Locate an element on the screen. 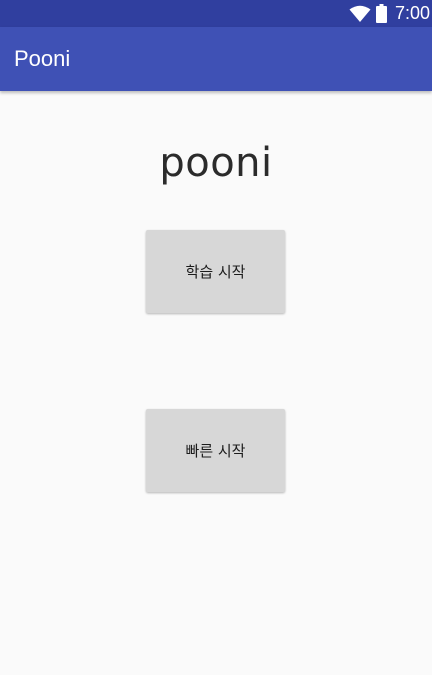 This screenshot has width=432, height=675. app-bar: Pooni is located at coordinates (216, 59).